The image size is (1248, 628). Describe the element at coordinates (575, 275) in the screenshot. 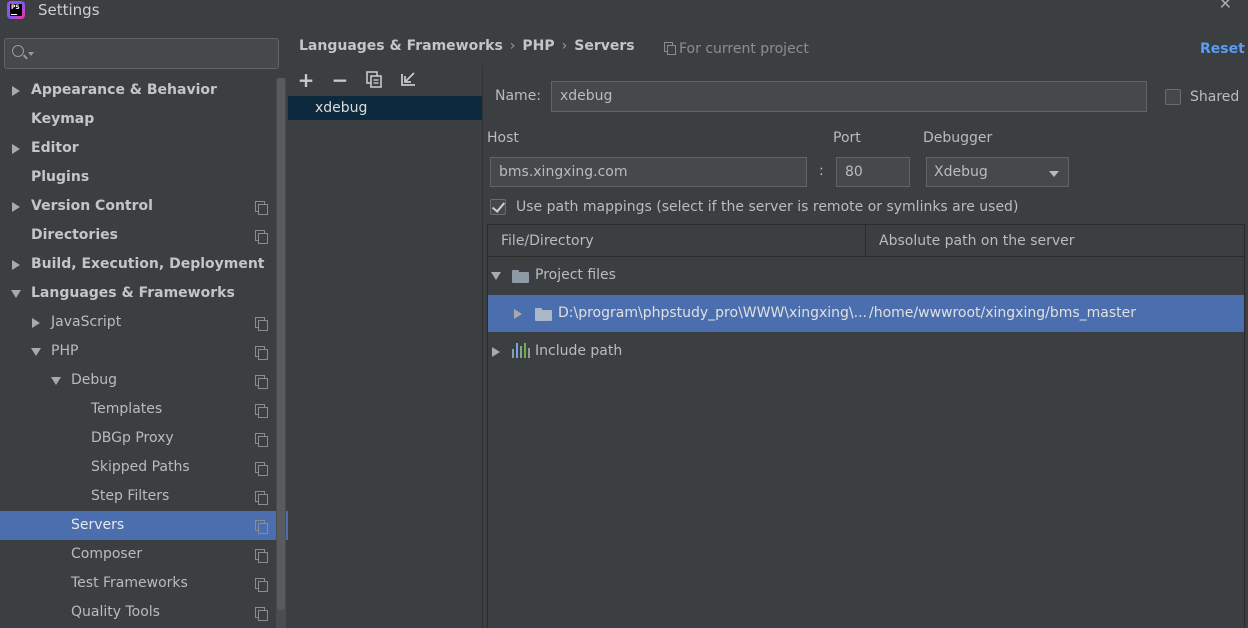

I see `file-cell: Project files` at that location.